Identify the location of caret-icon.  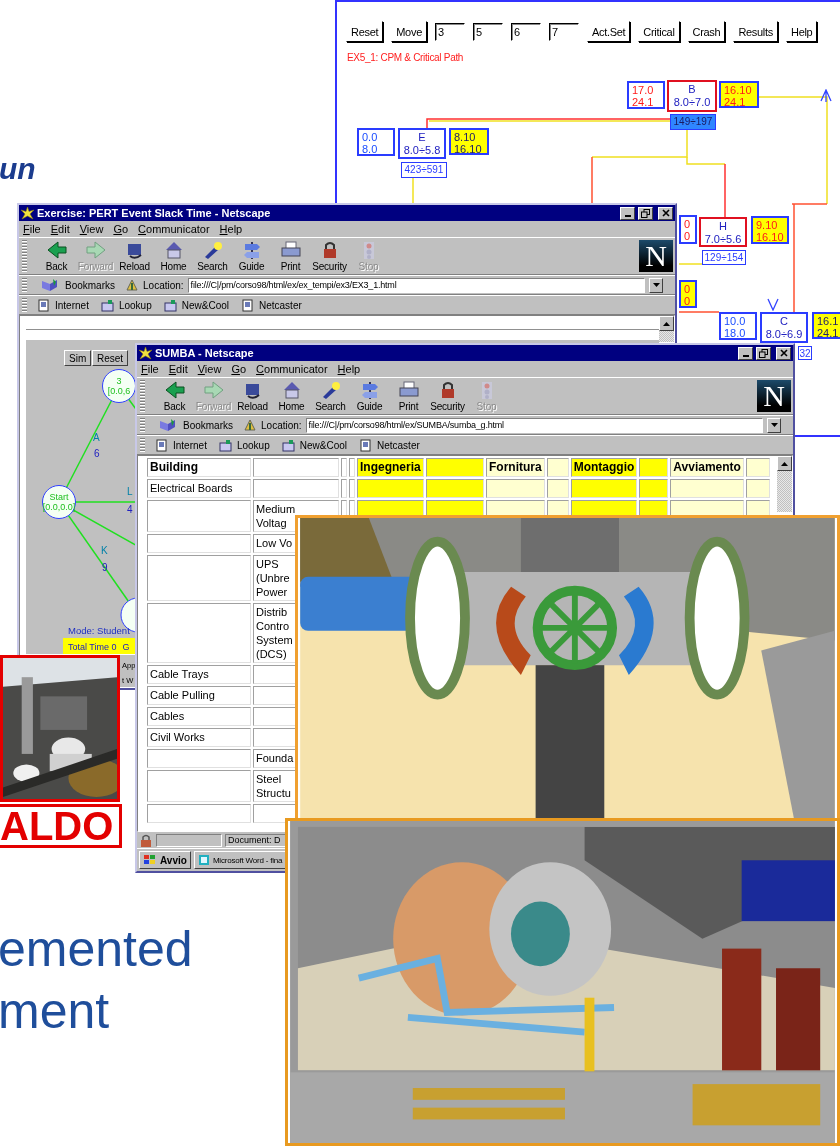
(656, 285).